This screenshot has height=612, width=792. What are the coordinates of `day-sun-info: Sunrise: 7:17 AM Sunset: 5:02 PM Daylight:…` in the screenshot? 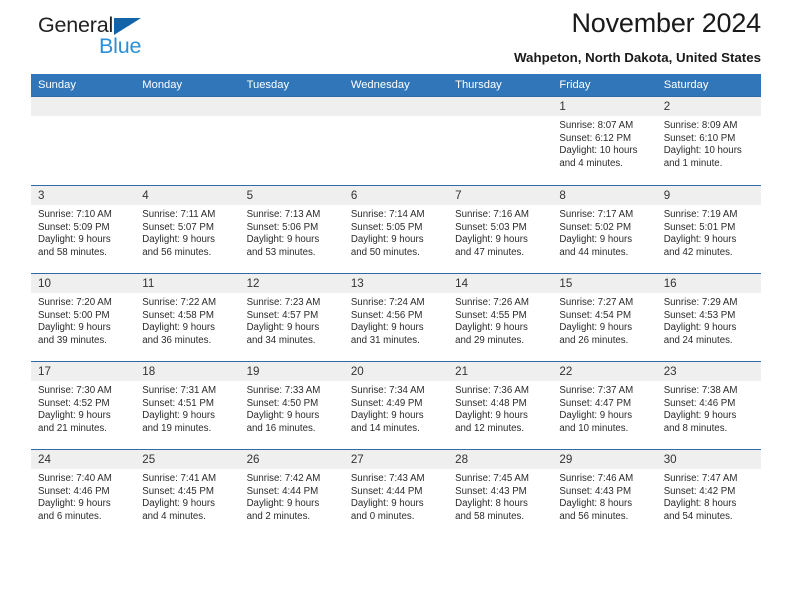 It's located at (604, 232).